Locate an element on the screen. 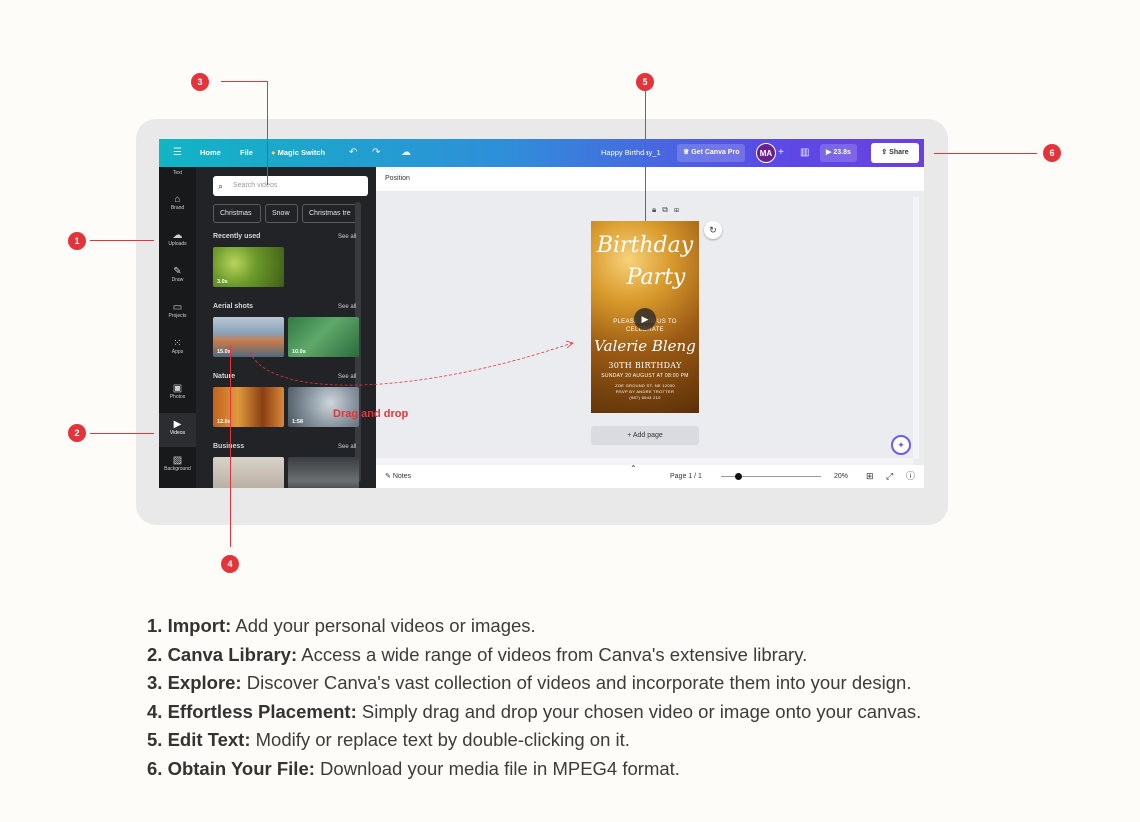 This screenshot has width=1140, height=822. draw-icon: ✎ is located at coordinates (177, 271).